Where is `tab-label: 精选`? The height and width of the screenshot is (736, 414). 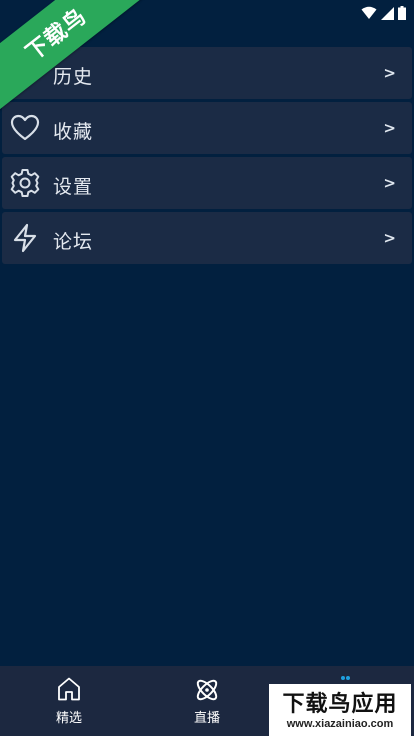 tab-label: 精选 is located at coordinates (68, 717).